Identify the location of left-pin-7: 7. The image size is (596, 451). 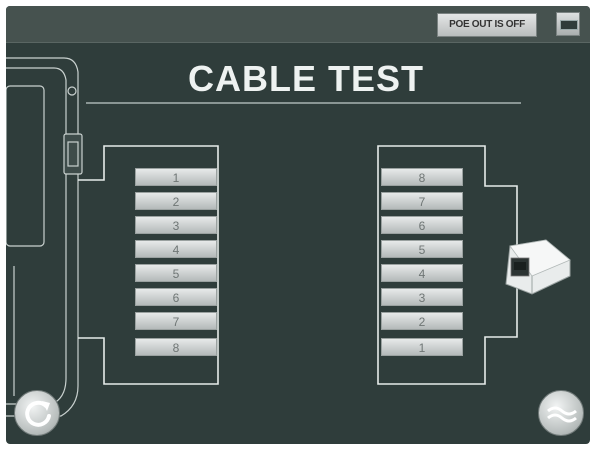
(176, 321).